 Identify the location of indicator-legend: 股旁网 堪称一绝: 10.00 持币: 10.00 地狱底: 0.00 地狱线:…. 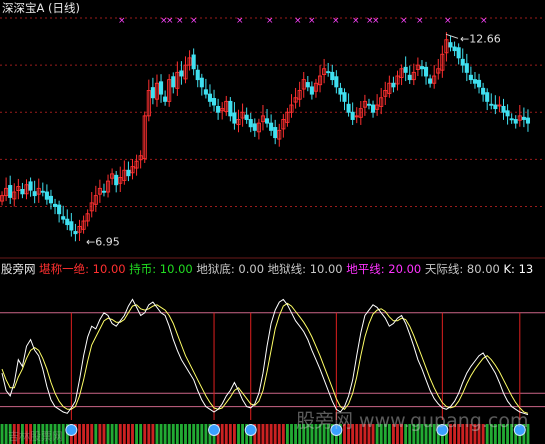
(267, 269).